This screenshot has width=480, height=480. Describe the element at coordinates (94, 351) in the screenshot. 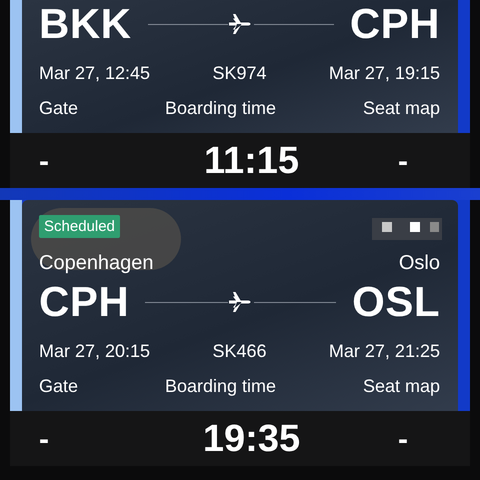

I see `departure-time: Mar 27, 20:15` at that location.